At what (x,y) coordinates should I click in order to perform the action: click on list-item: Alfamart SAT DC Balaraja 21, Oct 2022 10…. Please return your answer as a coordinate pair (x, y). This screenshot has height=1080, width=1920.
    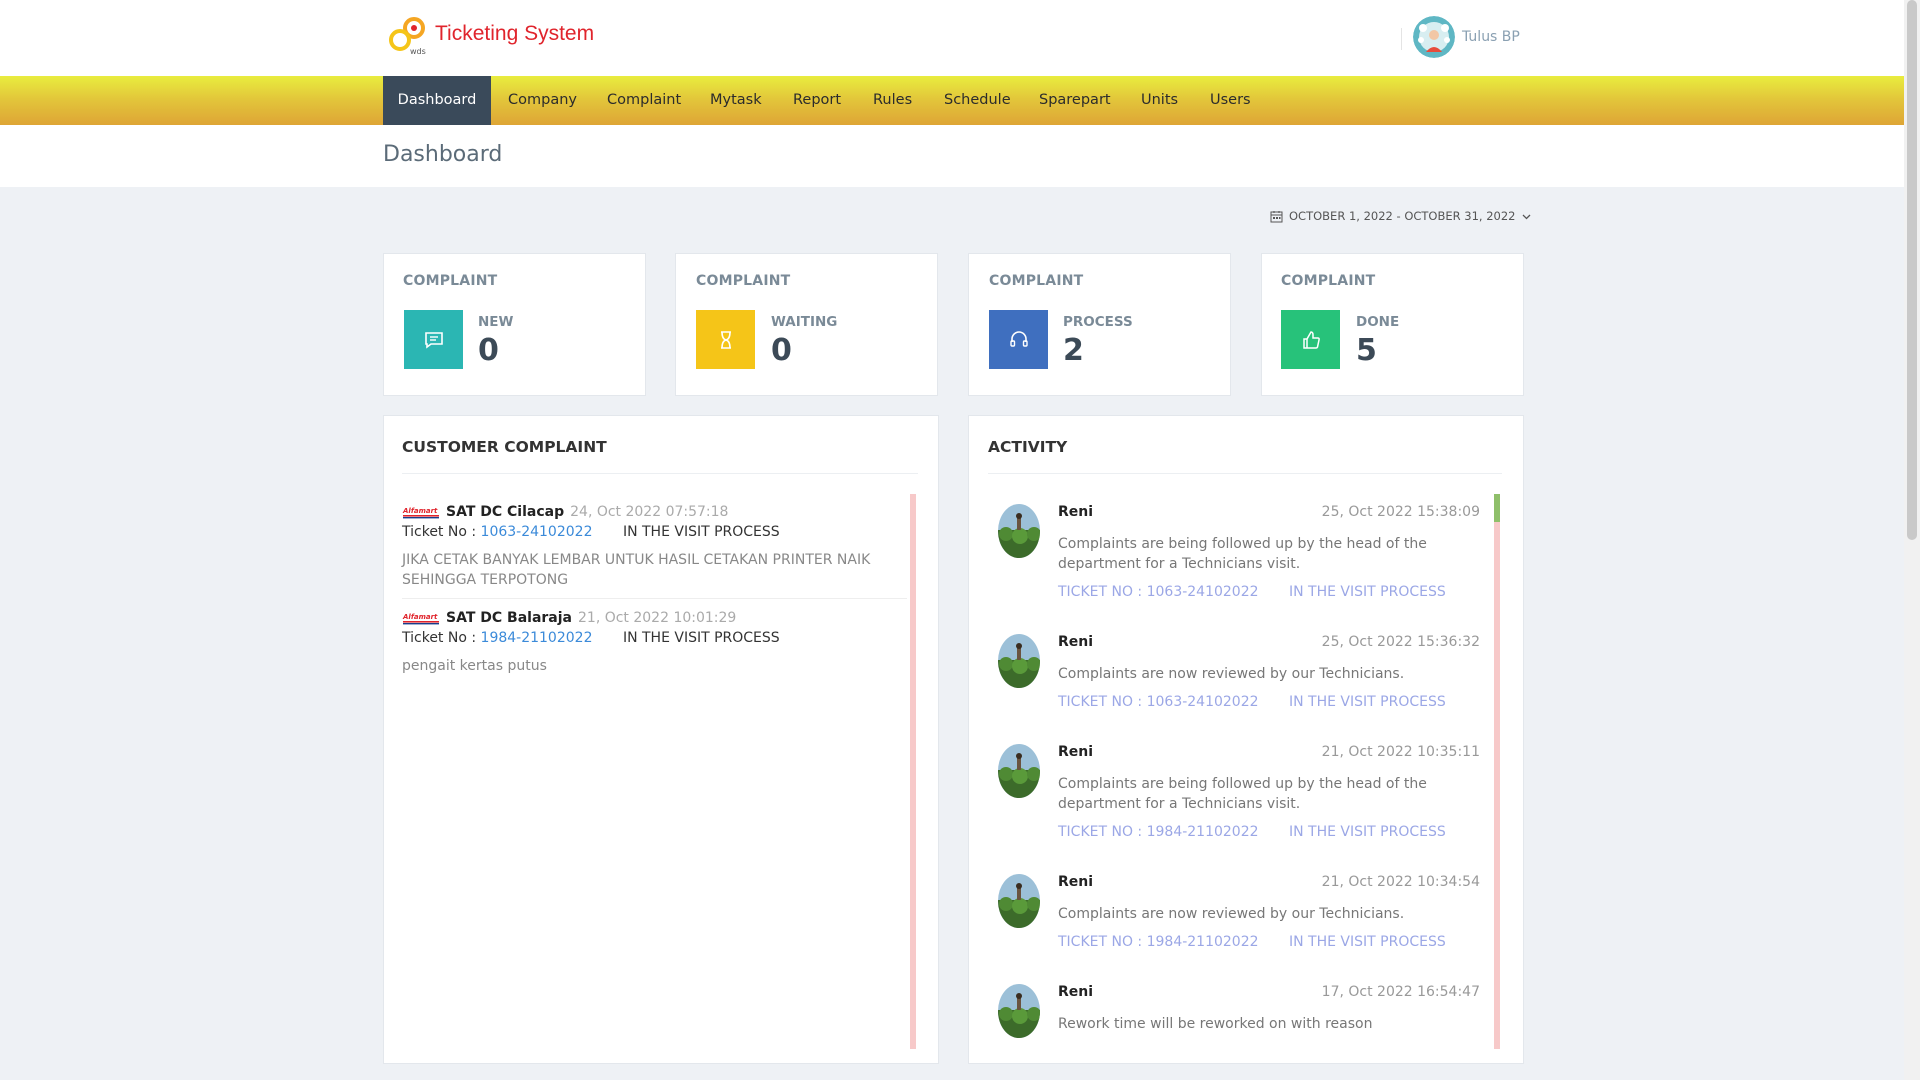
    Looking at the image, I should click on (654, 643).